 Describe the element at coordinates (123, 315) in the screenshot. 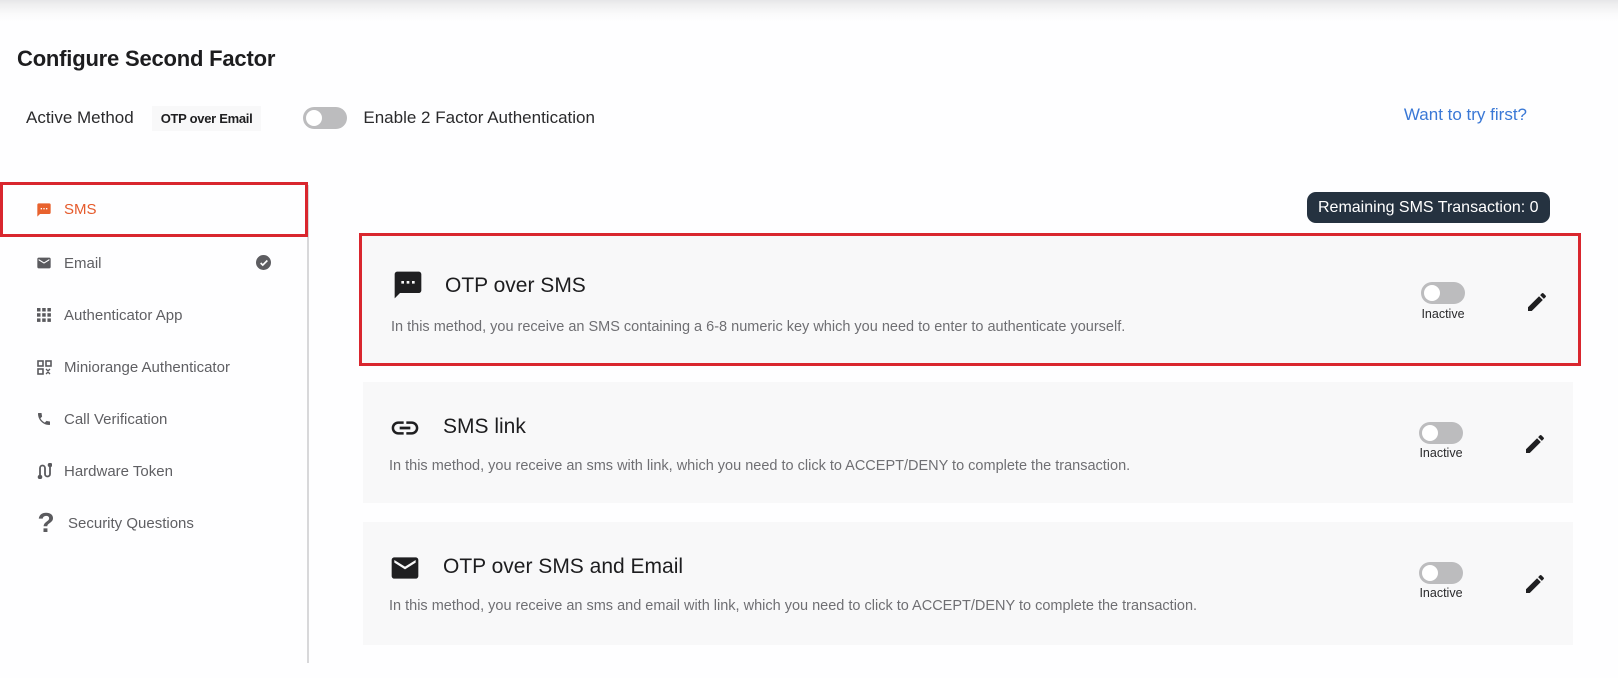

I see `sidebar-item-label: Authenticator App` at that location.